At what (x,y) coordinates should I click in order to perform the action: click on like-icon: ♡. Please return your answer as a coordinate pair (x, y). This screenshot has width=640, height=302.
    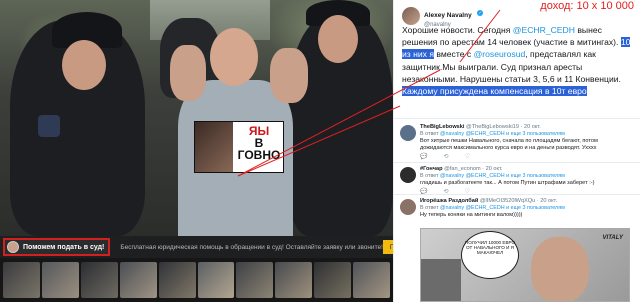
    Looking at the image, I should click on (467, 156).